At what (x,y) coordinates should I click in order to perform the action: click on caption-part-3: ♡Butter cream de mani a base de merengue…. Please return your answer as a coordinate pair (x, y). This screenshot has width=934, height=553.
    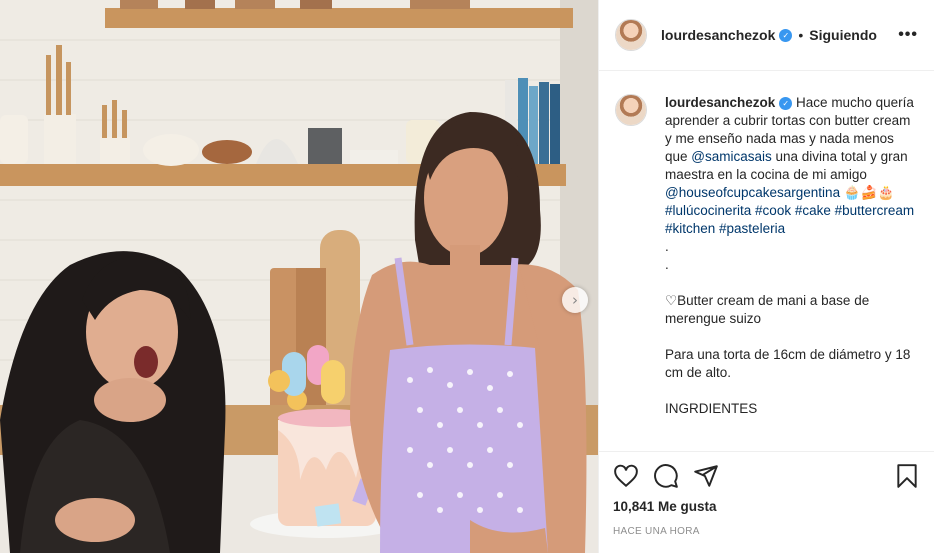
    Looking at the image, I should click on (767, 309).